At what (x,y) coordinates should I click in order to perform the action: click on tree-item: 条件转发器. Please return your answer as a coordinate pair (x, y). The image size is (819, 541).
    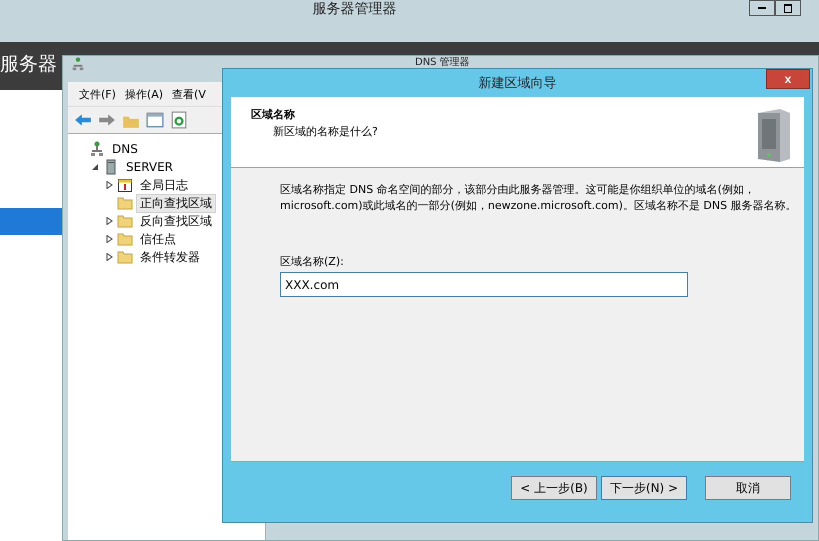
    Looking at the image, I should click on (170, 257).